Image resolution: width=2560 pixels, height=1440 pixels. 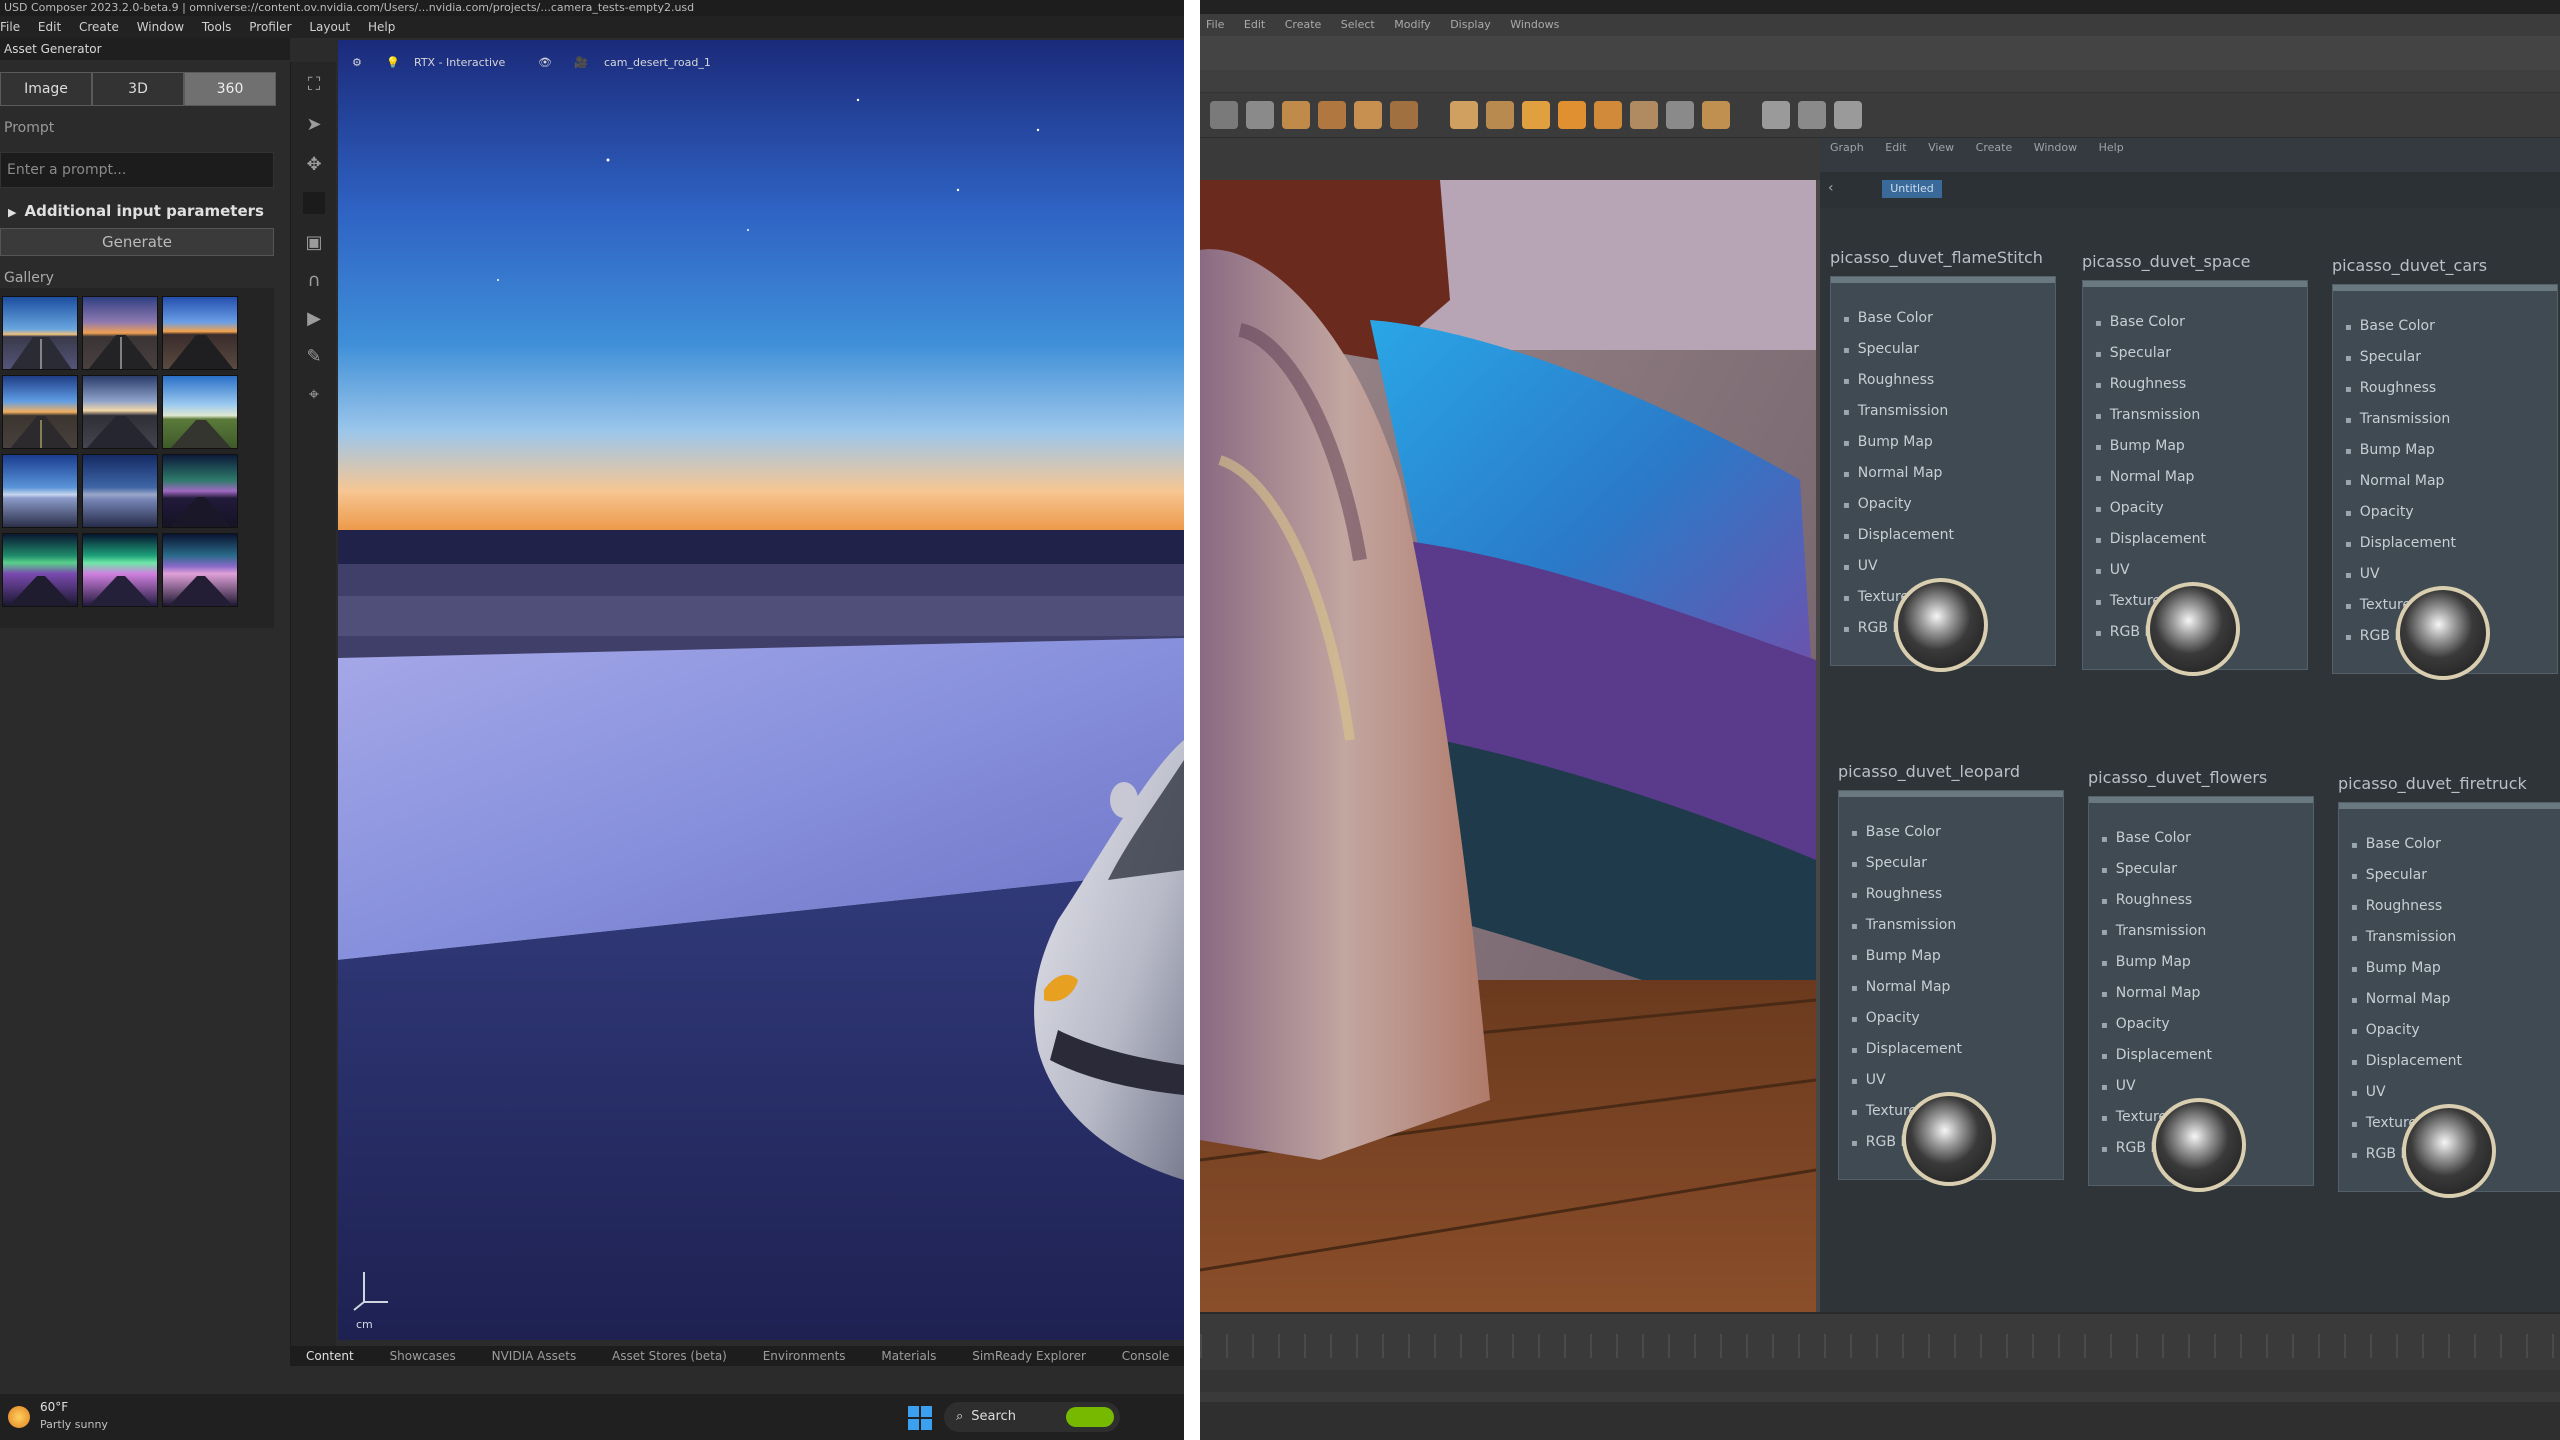 What do you see at coordinates (314, 203) in the screenshot?
I see `rotate-icon` at bounding box center [314, 203].